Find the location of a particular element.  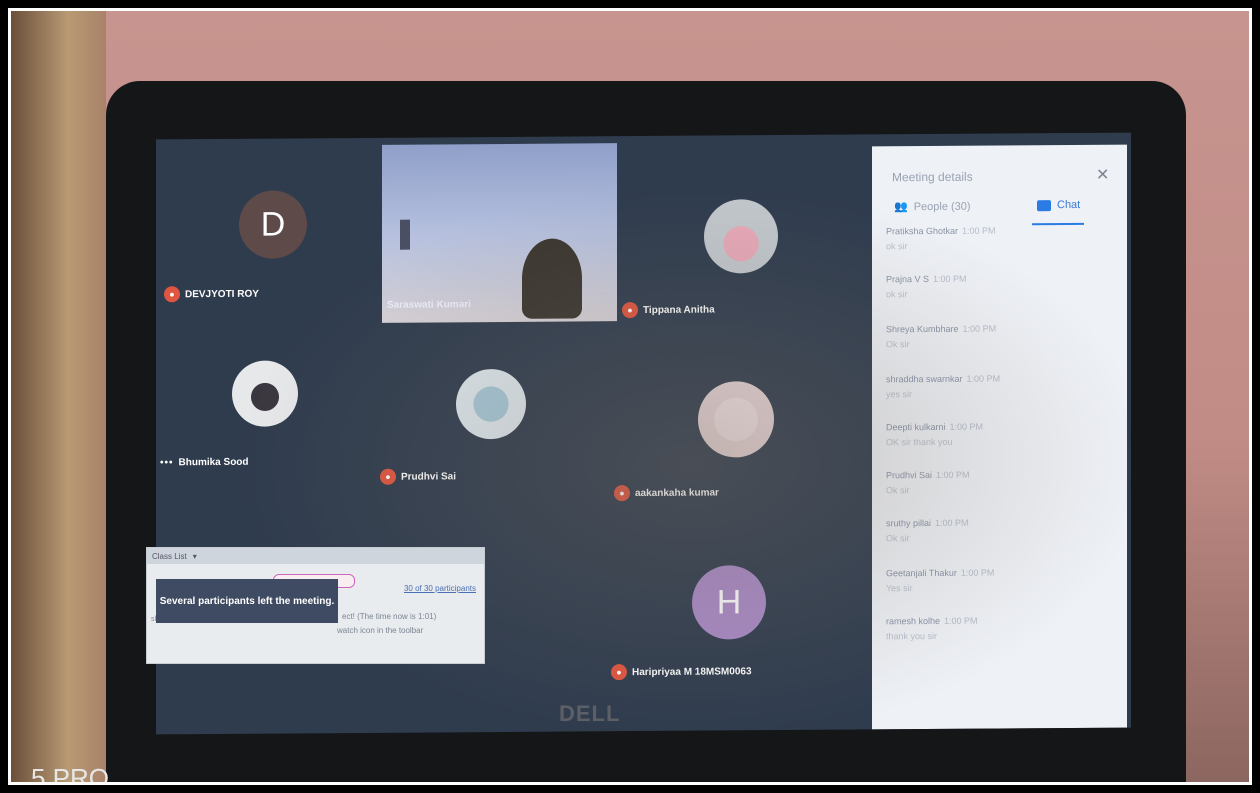

participant-name-devjyoti: ● DEVJYOTI ROY is located at coordinates (211, 294).